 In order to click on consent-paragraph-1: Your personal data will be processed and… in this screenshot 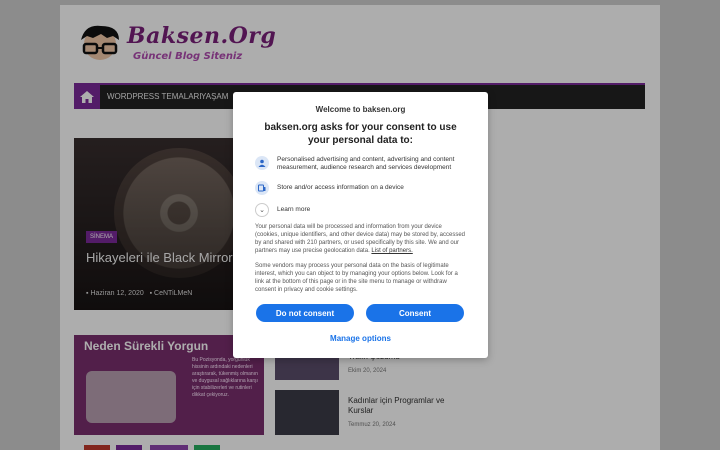, I will do `click(360, 239)`.